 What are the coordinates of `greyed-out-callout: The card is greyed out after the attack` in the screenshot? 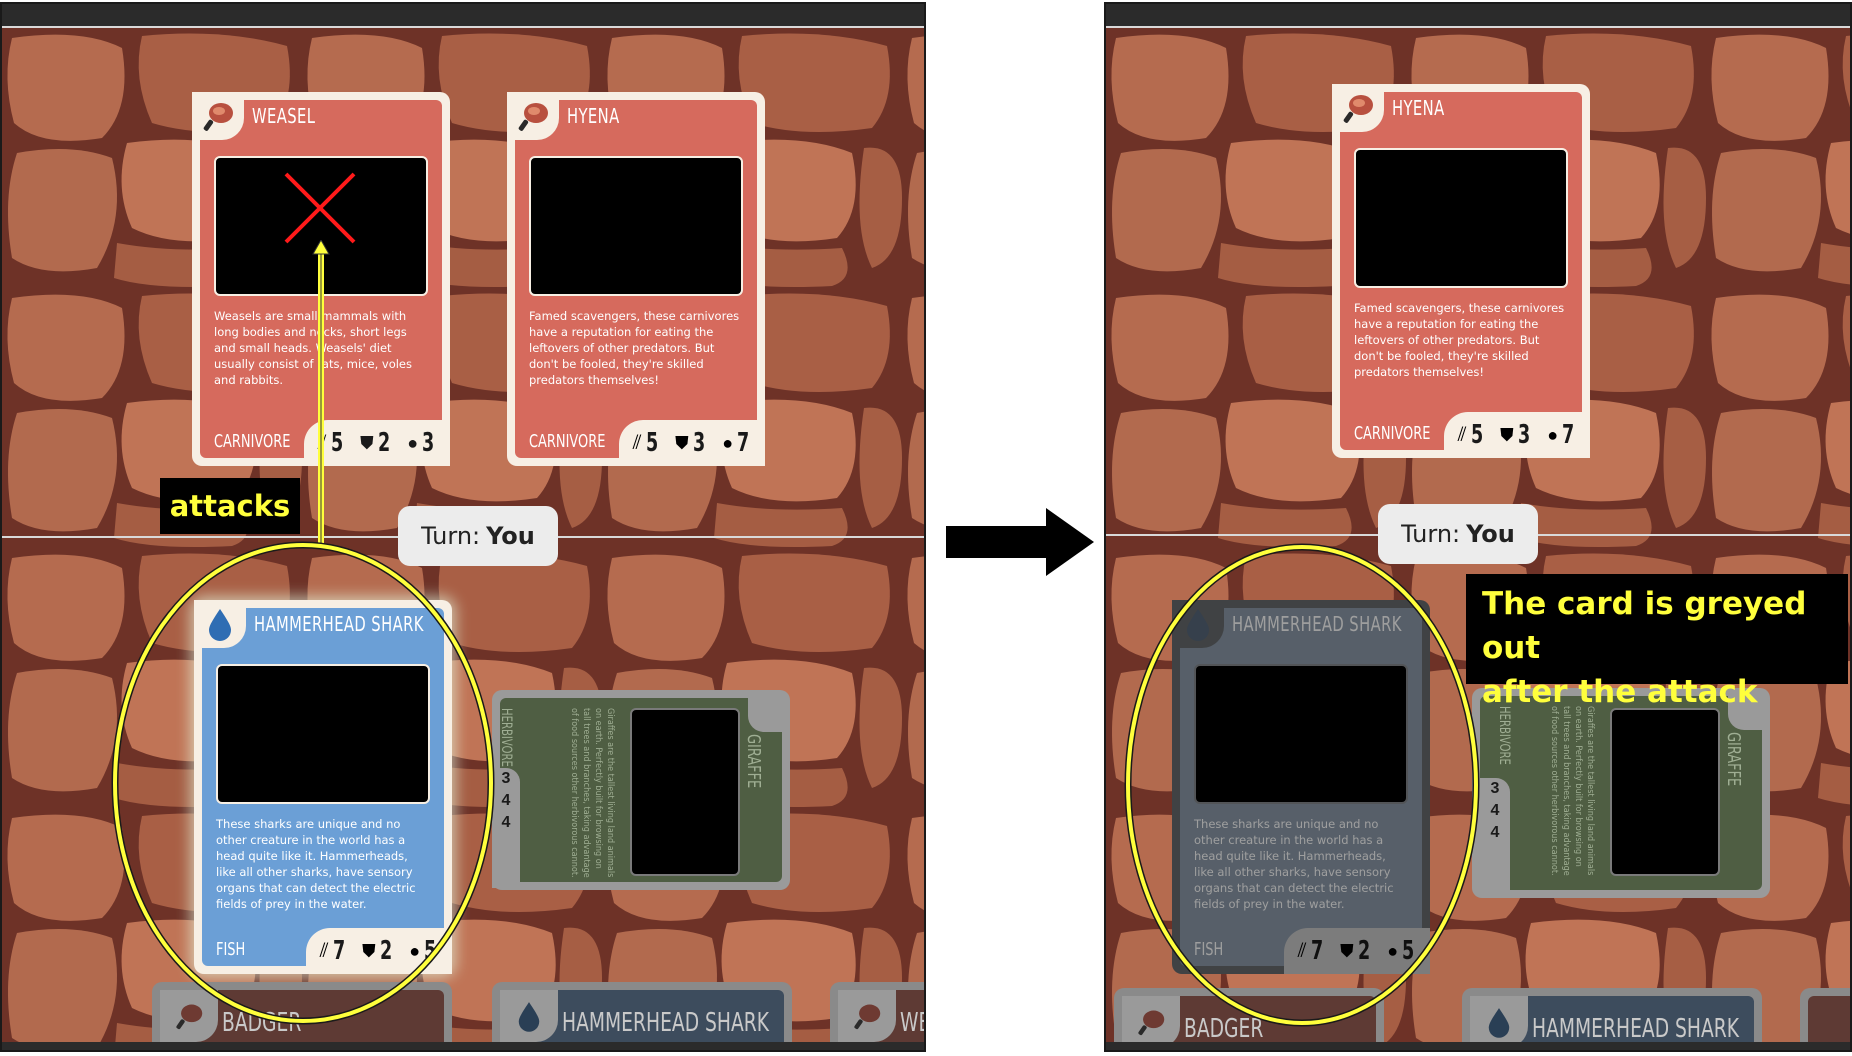 It's located at (1657, 642).